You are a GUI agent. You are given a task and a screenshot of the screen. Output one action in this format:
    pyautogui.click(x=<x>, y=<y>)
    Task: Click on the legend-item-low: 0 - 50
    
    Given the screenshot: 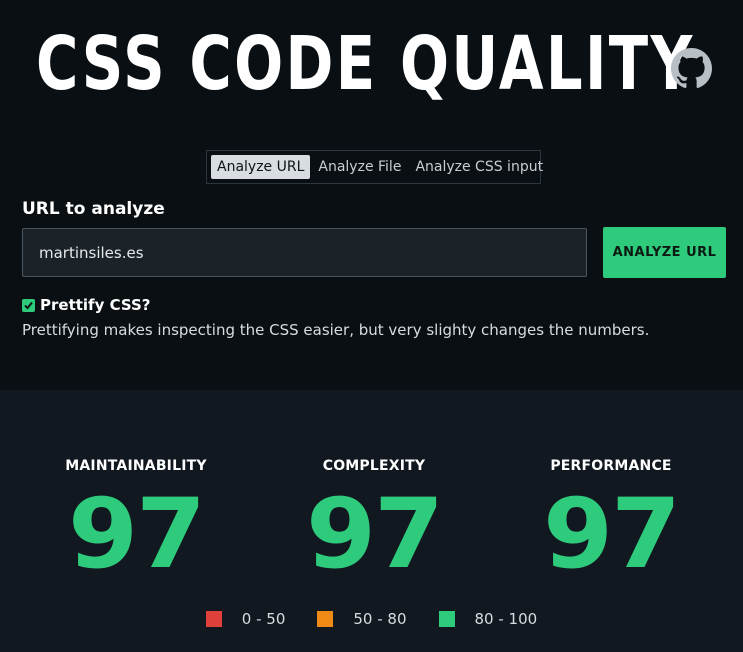 What is the action you would take?
    pyautogui.click(x=245, y=619)
    